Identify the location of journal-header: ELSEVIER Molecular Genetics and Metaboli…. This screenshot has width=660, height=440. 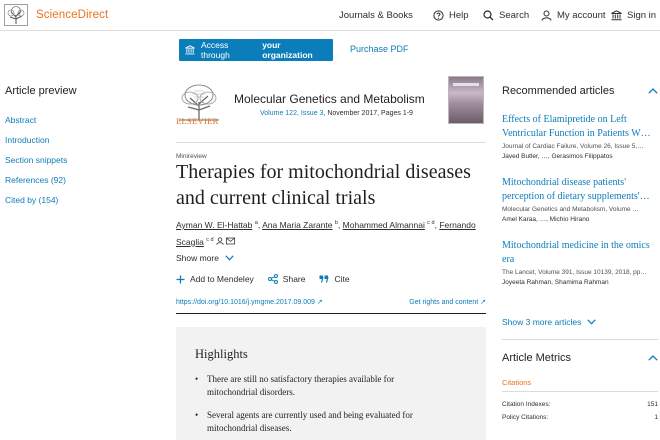
(331, 104).